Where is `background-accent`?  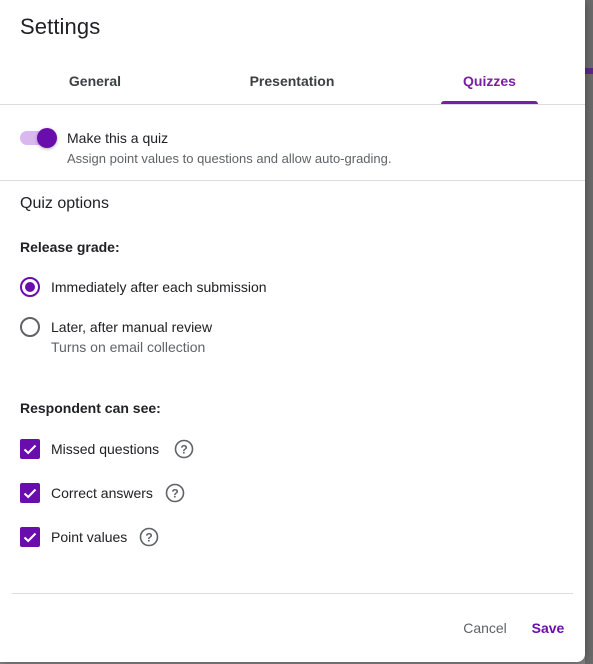
background-accent is located at coordinates (589, 71).